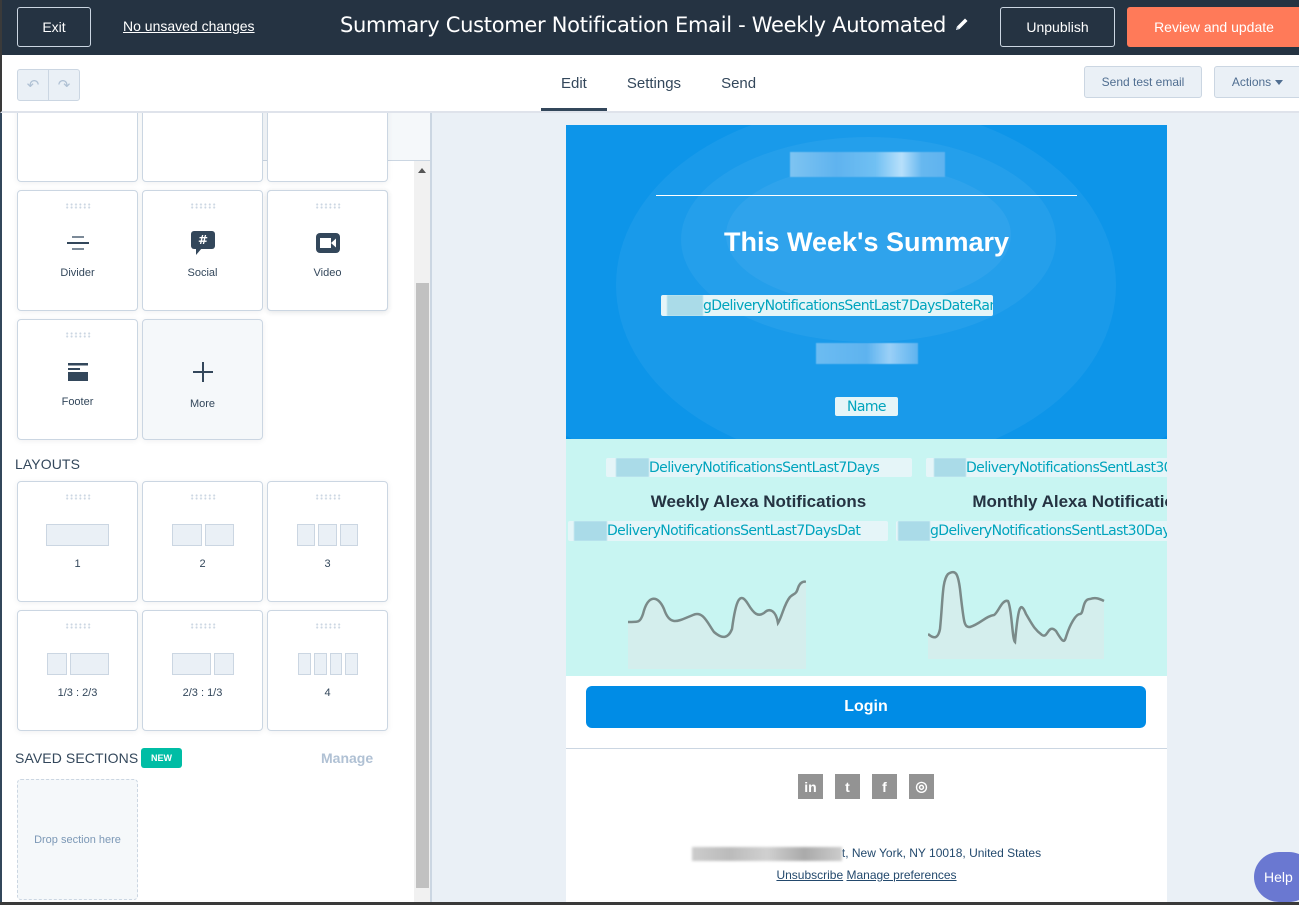 This screenshot has width=1299, height=905. I want to click on actions-dropdown: Actions, so click(1256, 82).